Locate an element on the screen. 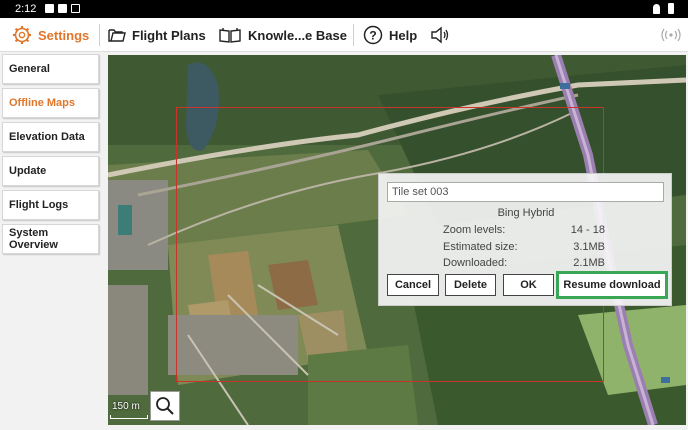  cancel-button: Cancel is located at coordinates (413, 285).